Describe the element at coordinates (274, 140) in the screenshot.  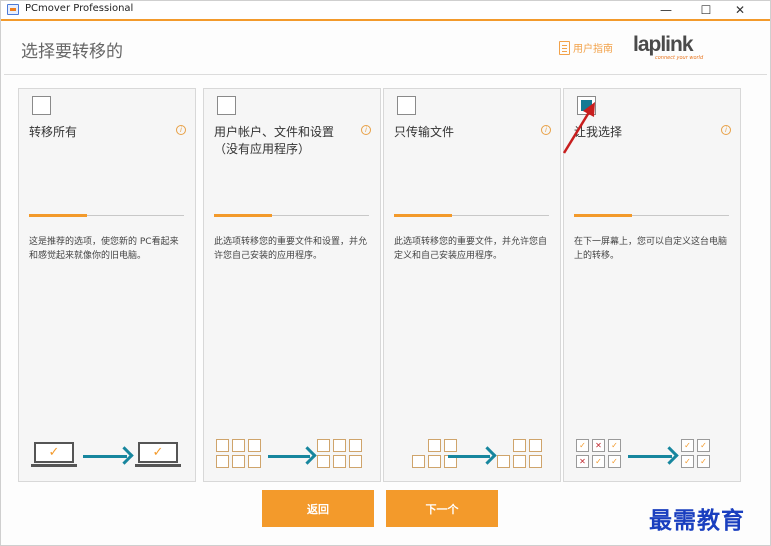
I see `option-title: 用户帐户、文件和设置（没有应用程序）` at that location.